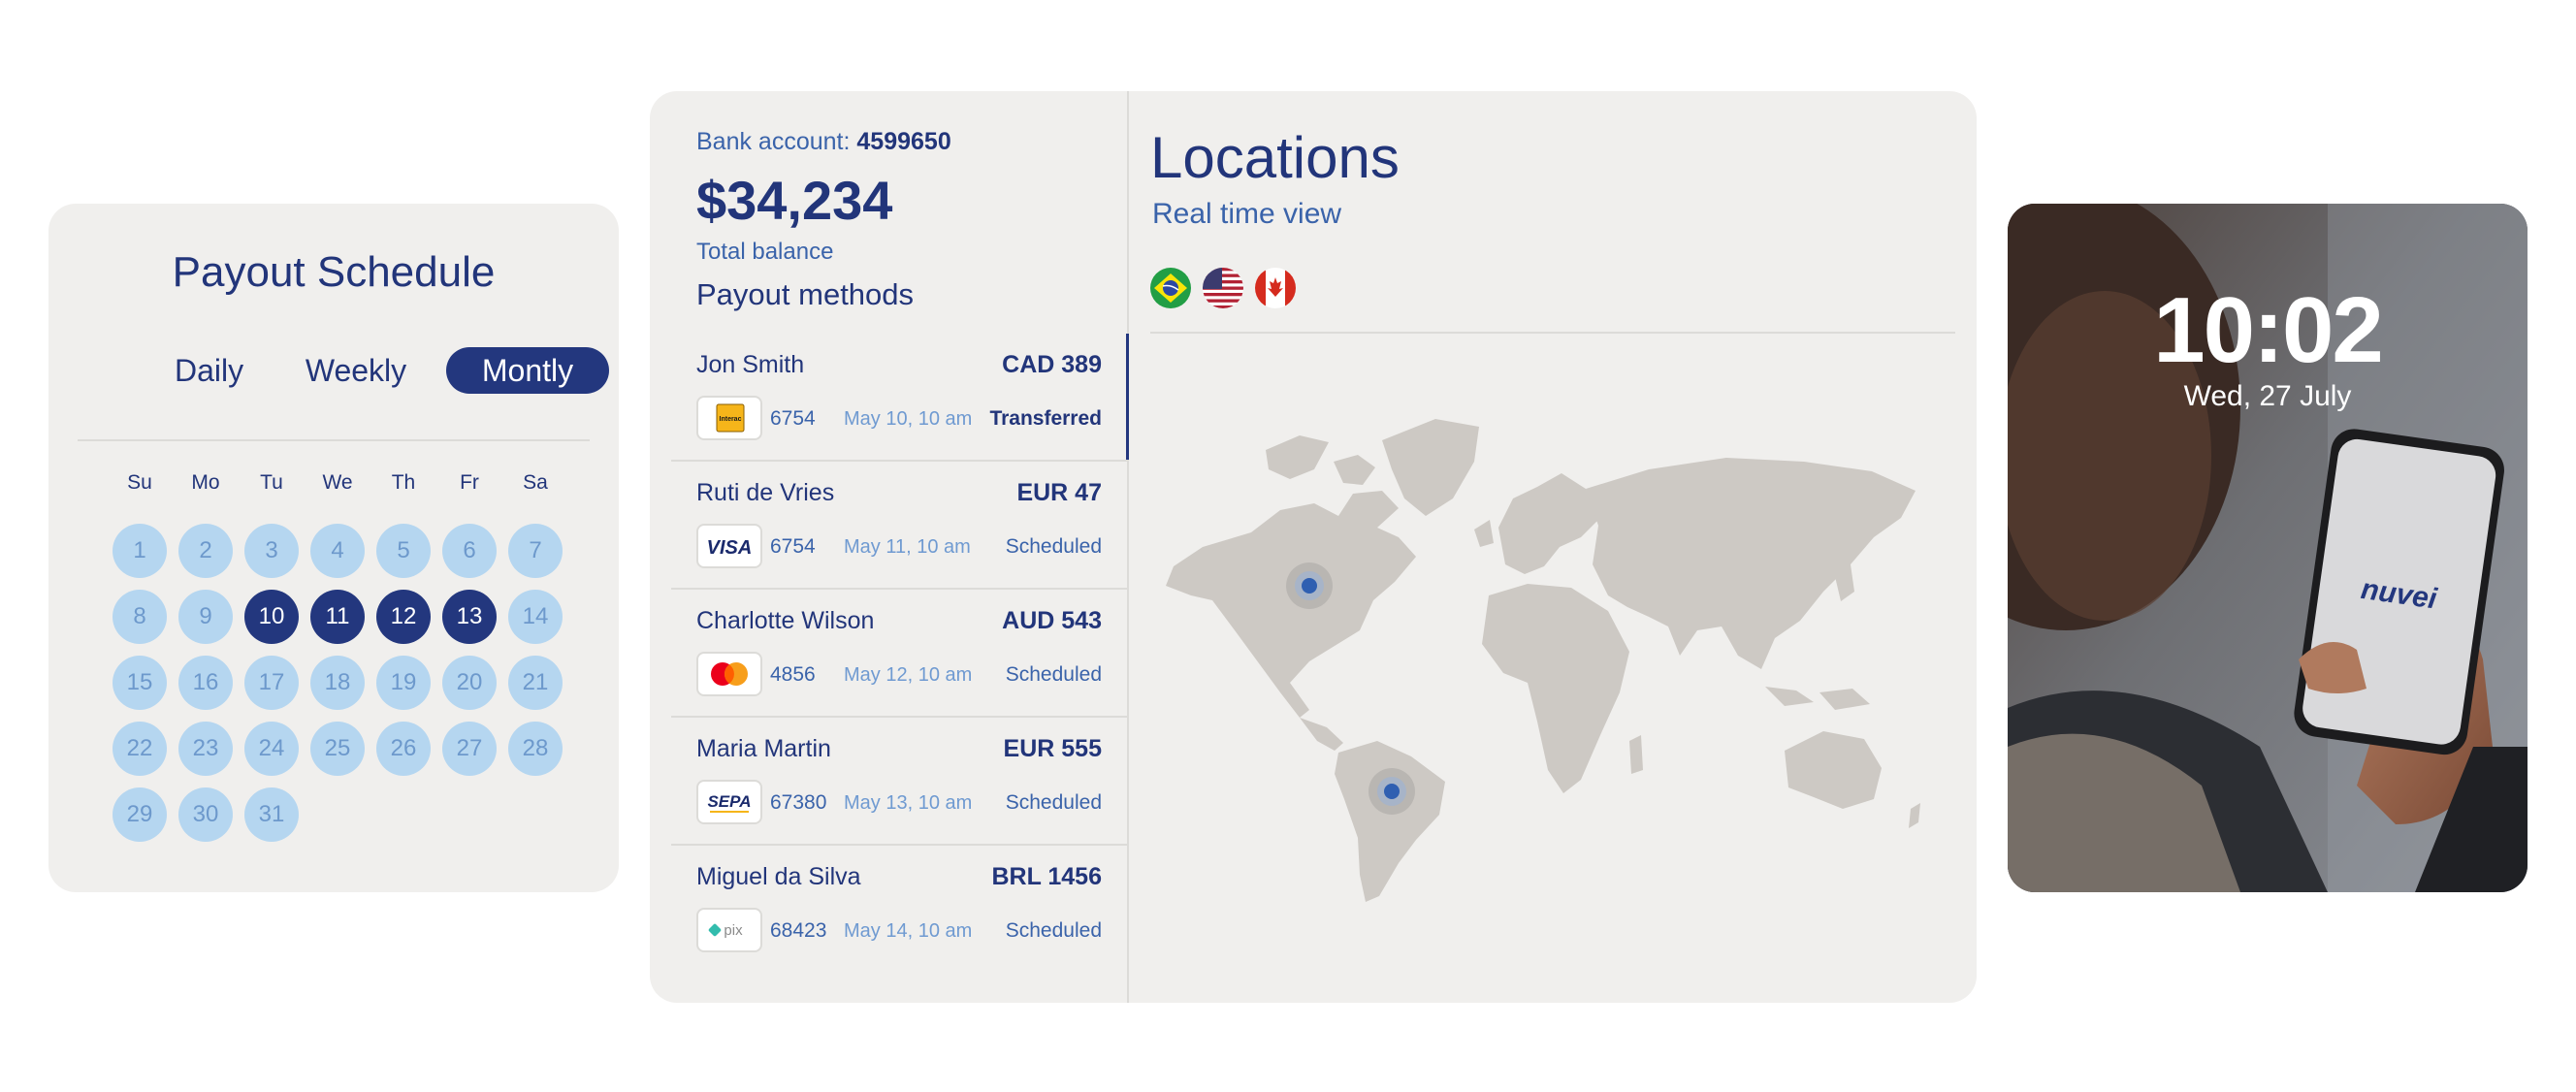 The image size is (2576, 1092). What do you see at coordinates (205, 814) in the screenshot?
I see `calendar-day: 30` at bounding box center [205, 814].